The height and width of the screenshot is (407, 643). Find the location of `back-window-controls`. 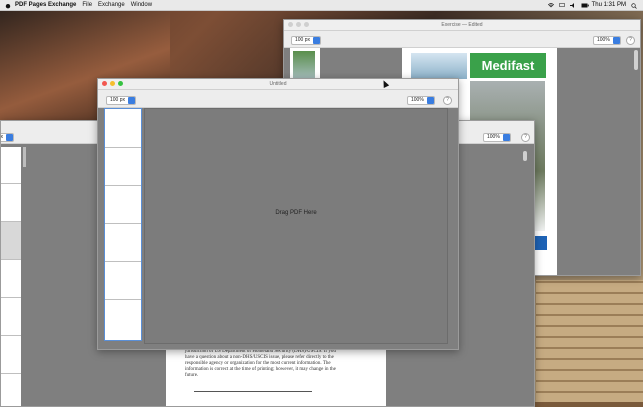

back-window-controls is located at coordinates (298, 24).